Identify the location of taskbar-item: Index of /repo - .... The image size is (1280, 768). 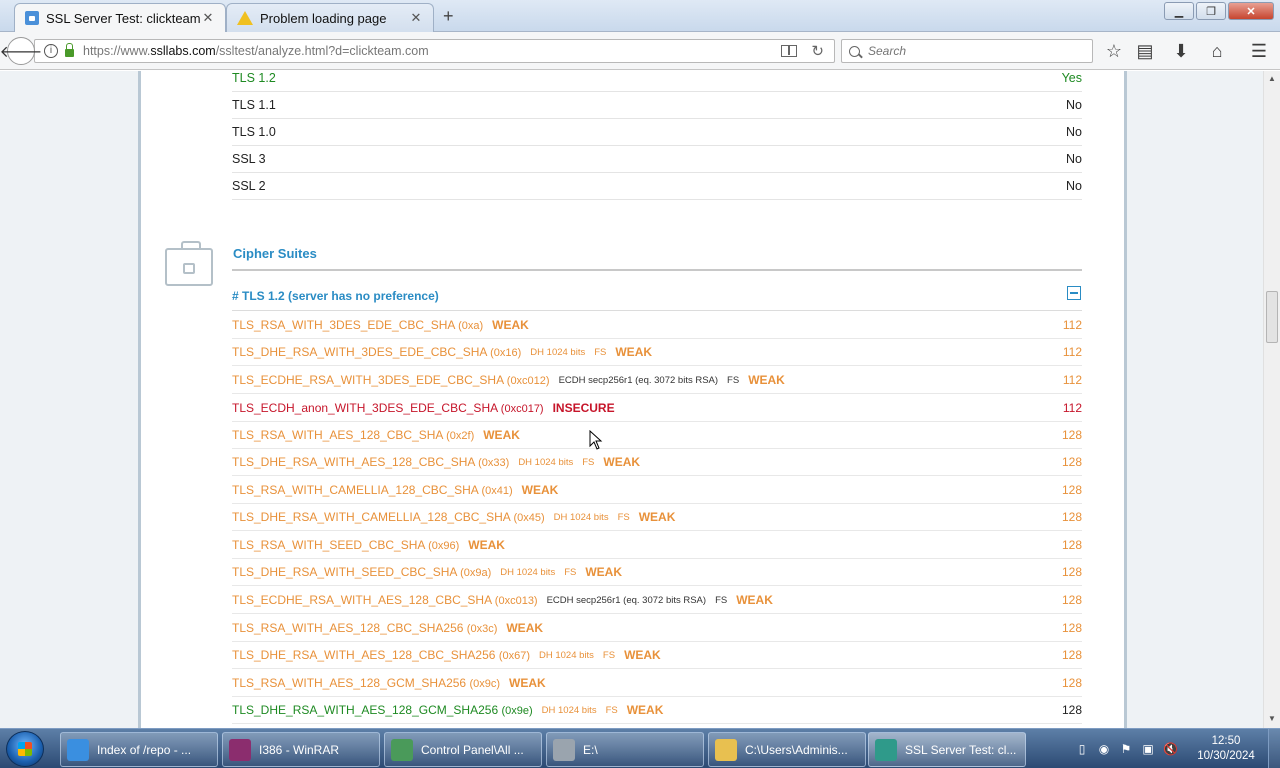
(139, 749).